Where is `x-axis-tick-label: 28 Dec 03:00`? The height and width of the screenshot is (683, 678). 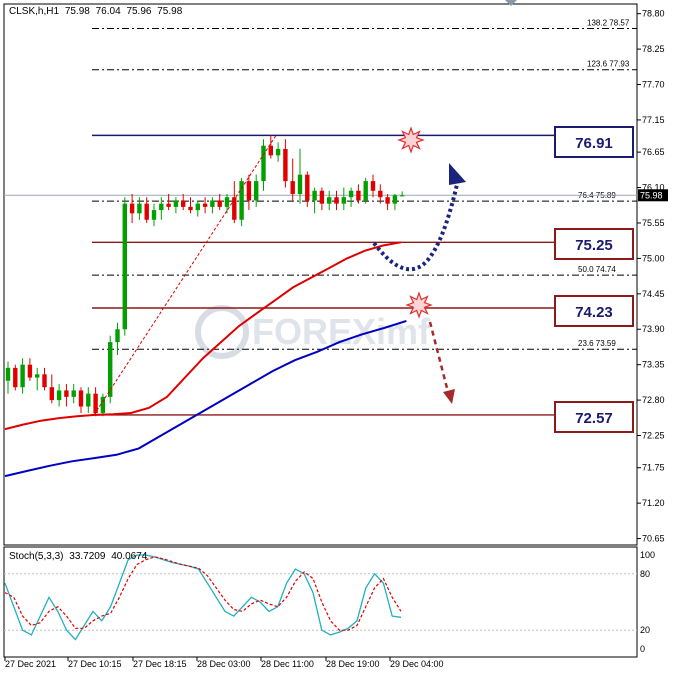 x-axis-tick-label: 28 Dec 03:00 is located at coordinates (224, 664).